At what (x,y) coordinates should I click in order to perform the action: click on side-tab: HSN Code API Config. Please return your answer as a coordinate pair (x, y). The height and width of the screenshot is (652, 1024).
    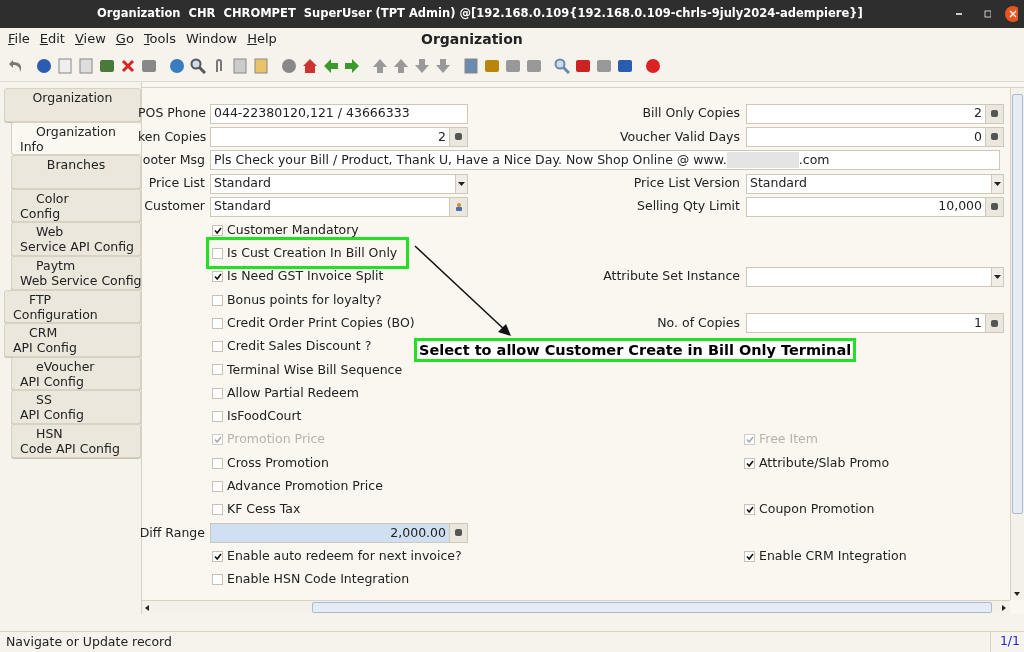
    Looking at the image, I should click on (76, 440).